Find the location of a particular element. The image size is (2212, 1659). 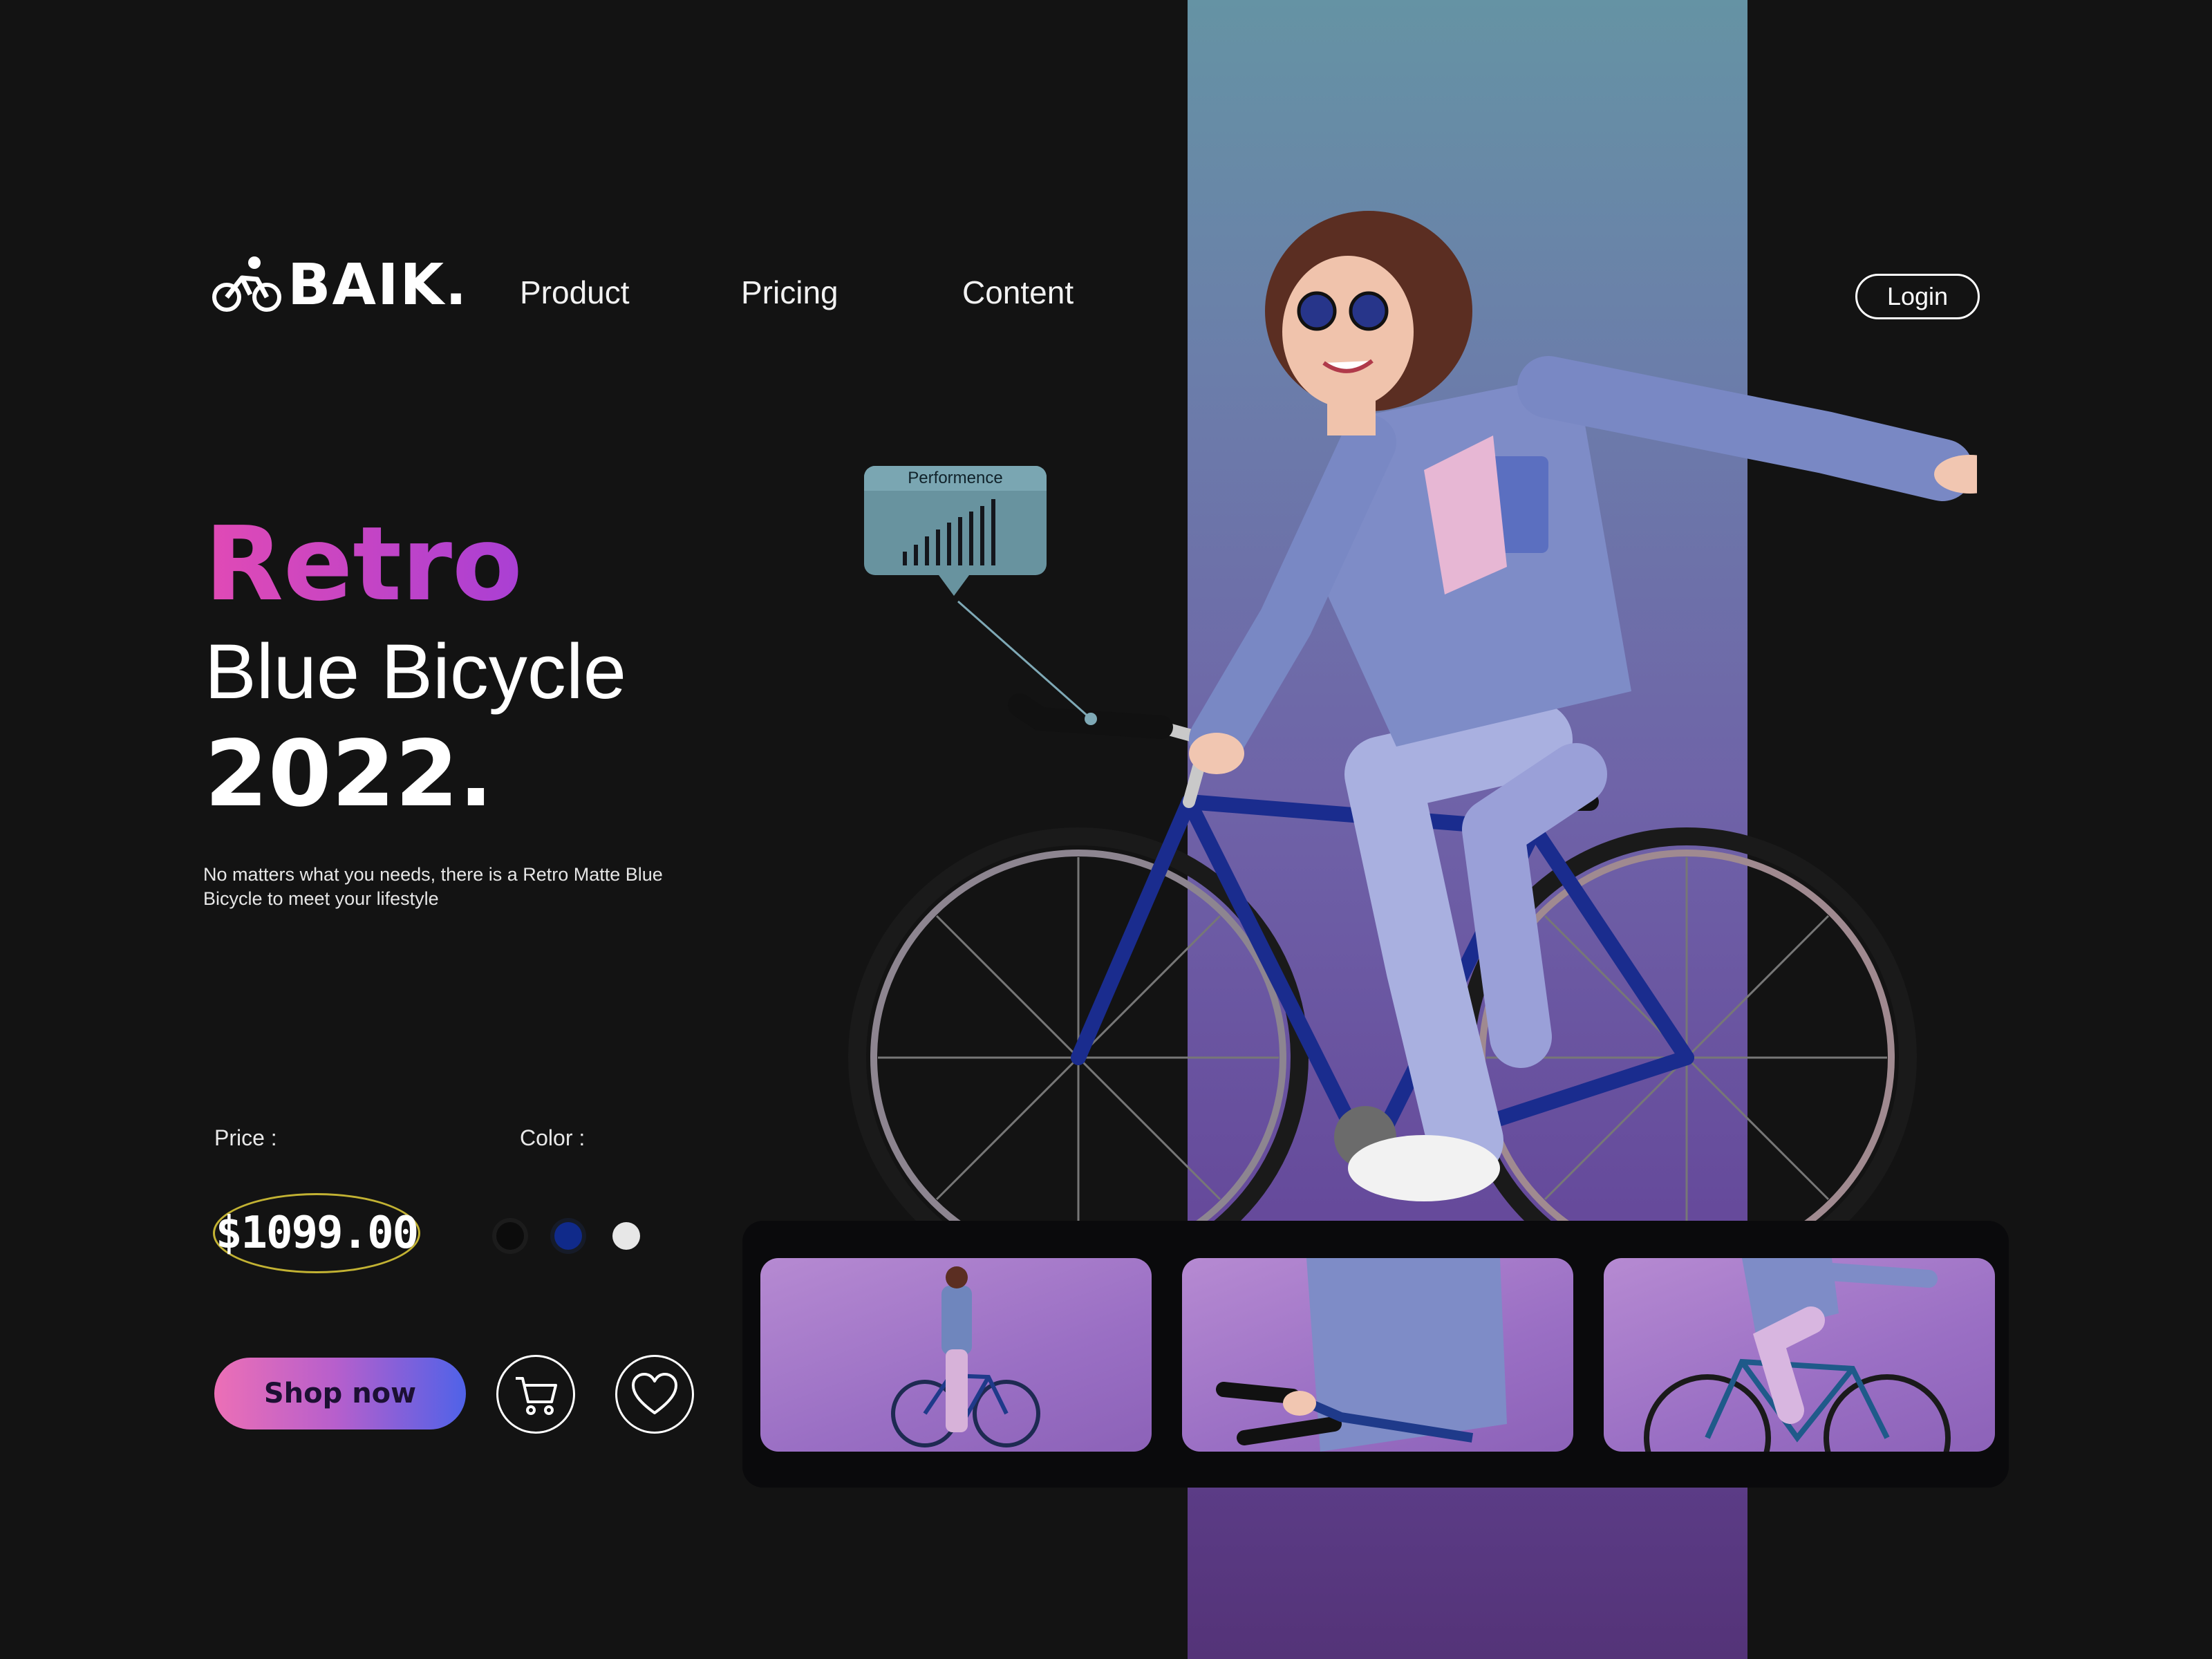

nav-product: Product is located at coordinates (575, 292).